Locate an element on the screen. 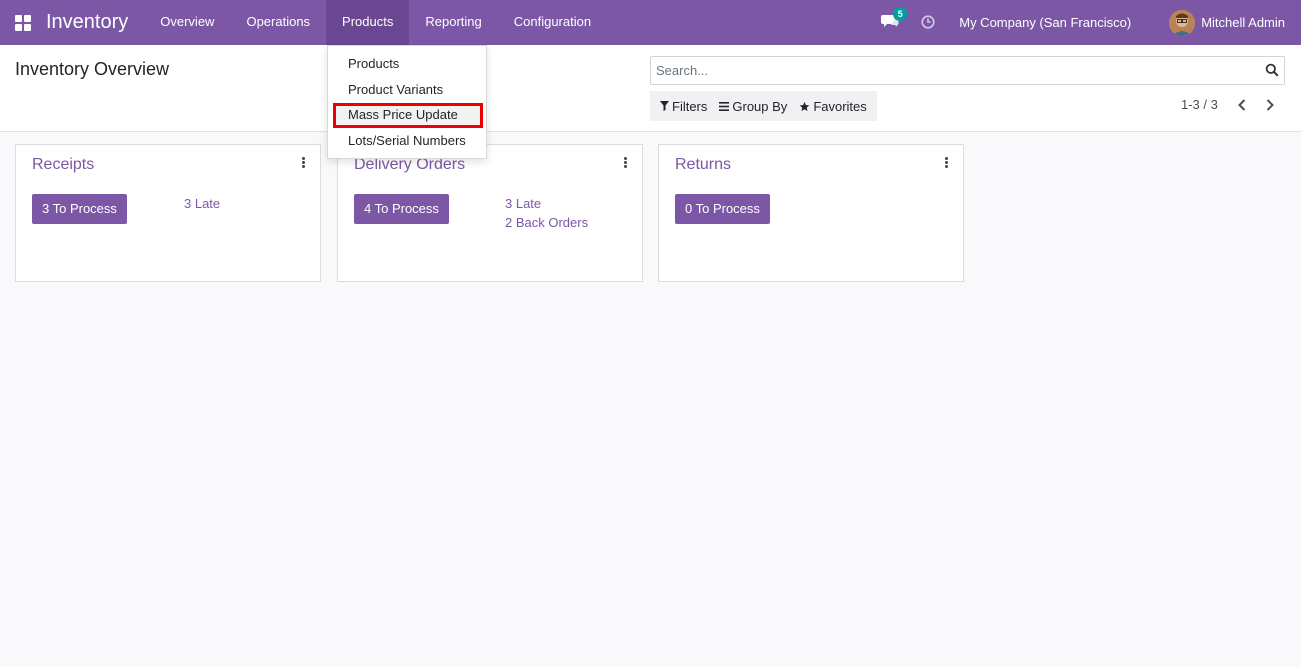 The width and height of the screenshot is (1301, 667). search-options-bar: Filters Group By Favorites is located at coordinates (763, 106).